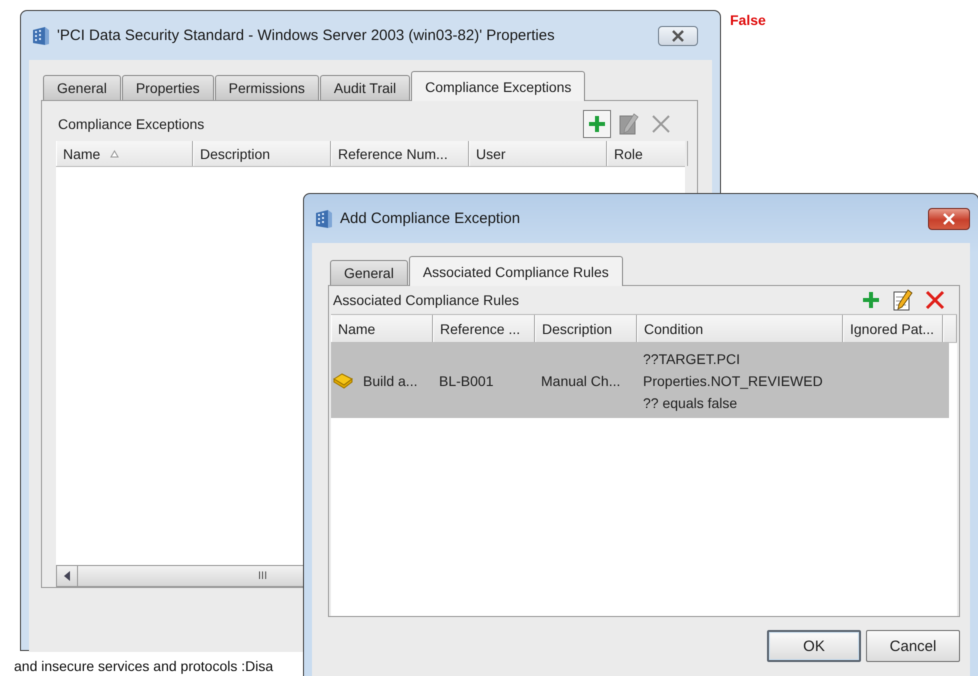 This screenshot has width=978, height=676. What do you see at coordinates (365, 87) in the screenshot?
I see `tab: Audit Trail` at bounding box center [365, 87].